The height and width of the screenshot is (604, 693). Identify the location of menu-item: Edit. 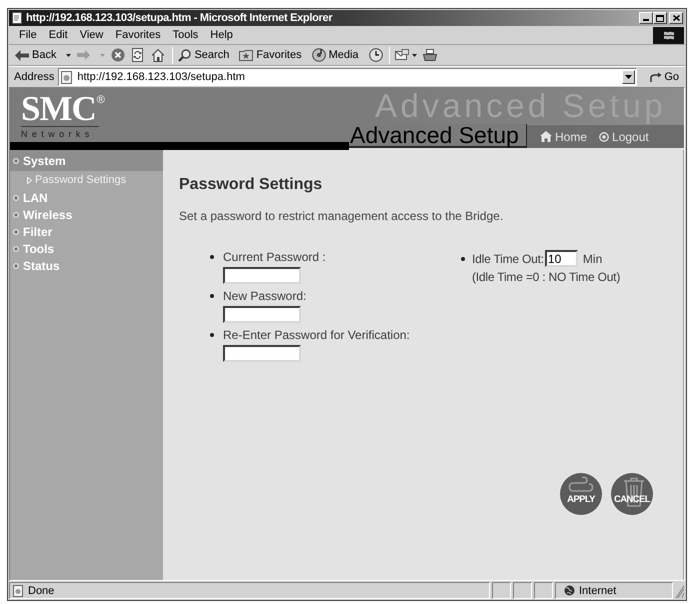
(58, 35).